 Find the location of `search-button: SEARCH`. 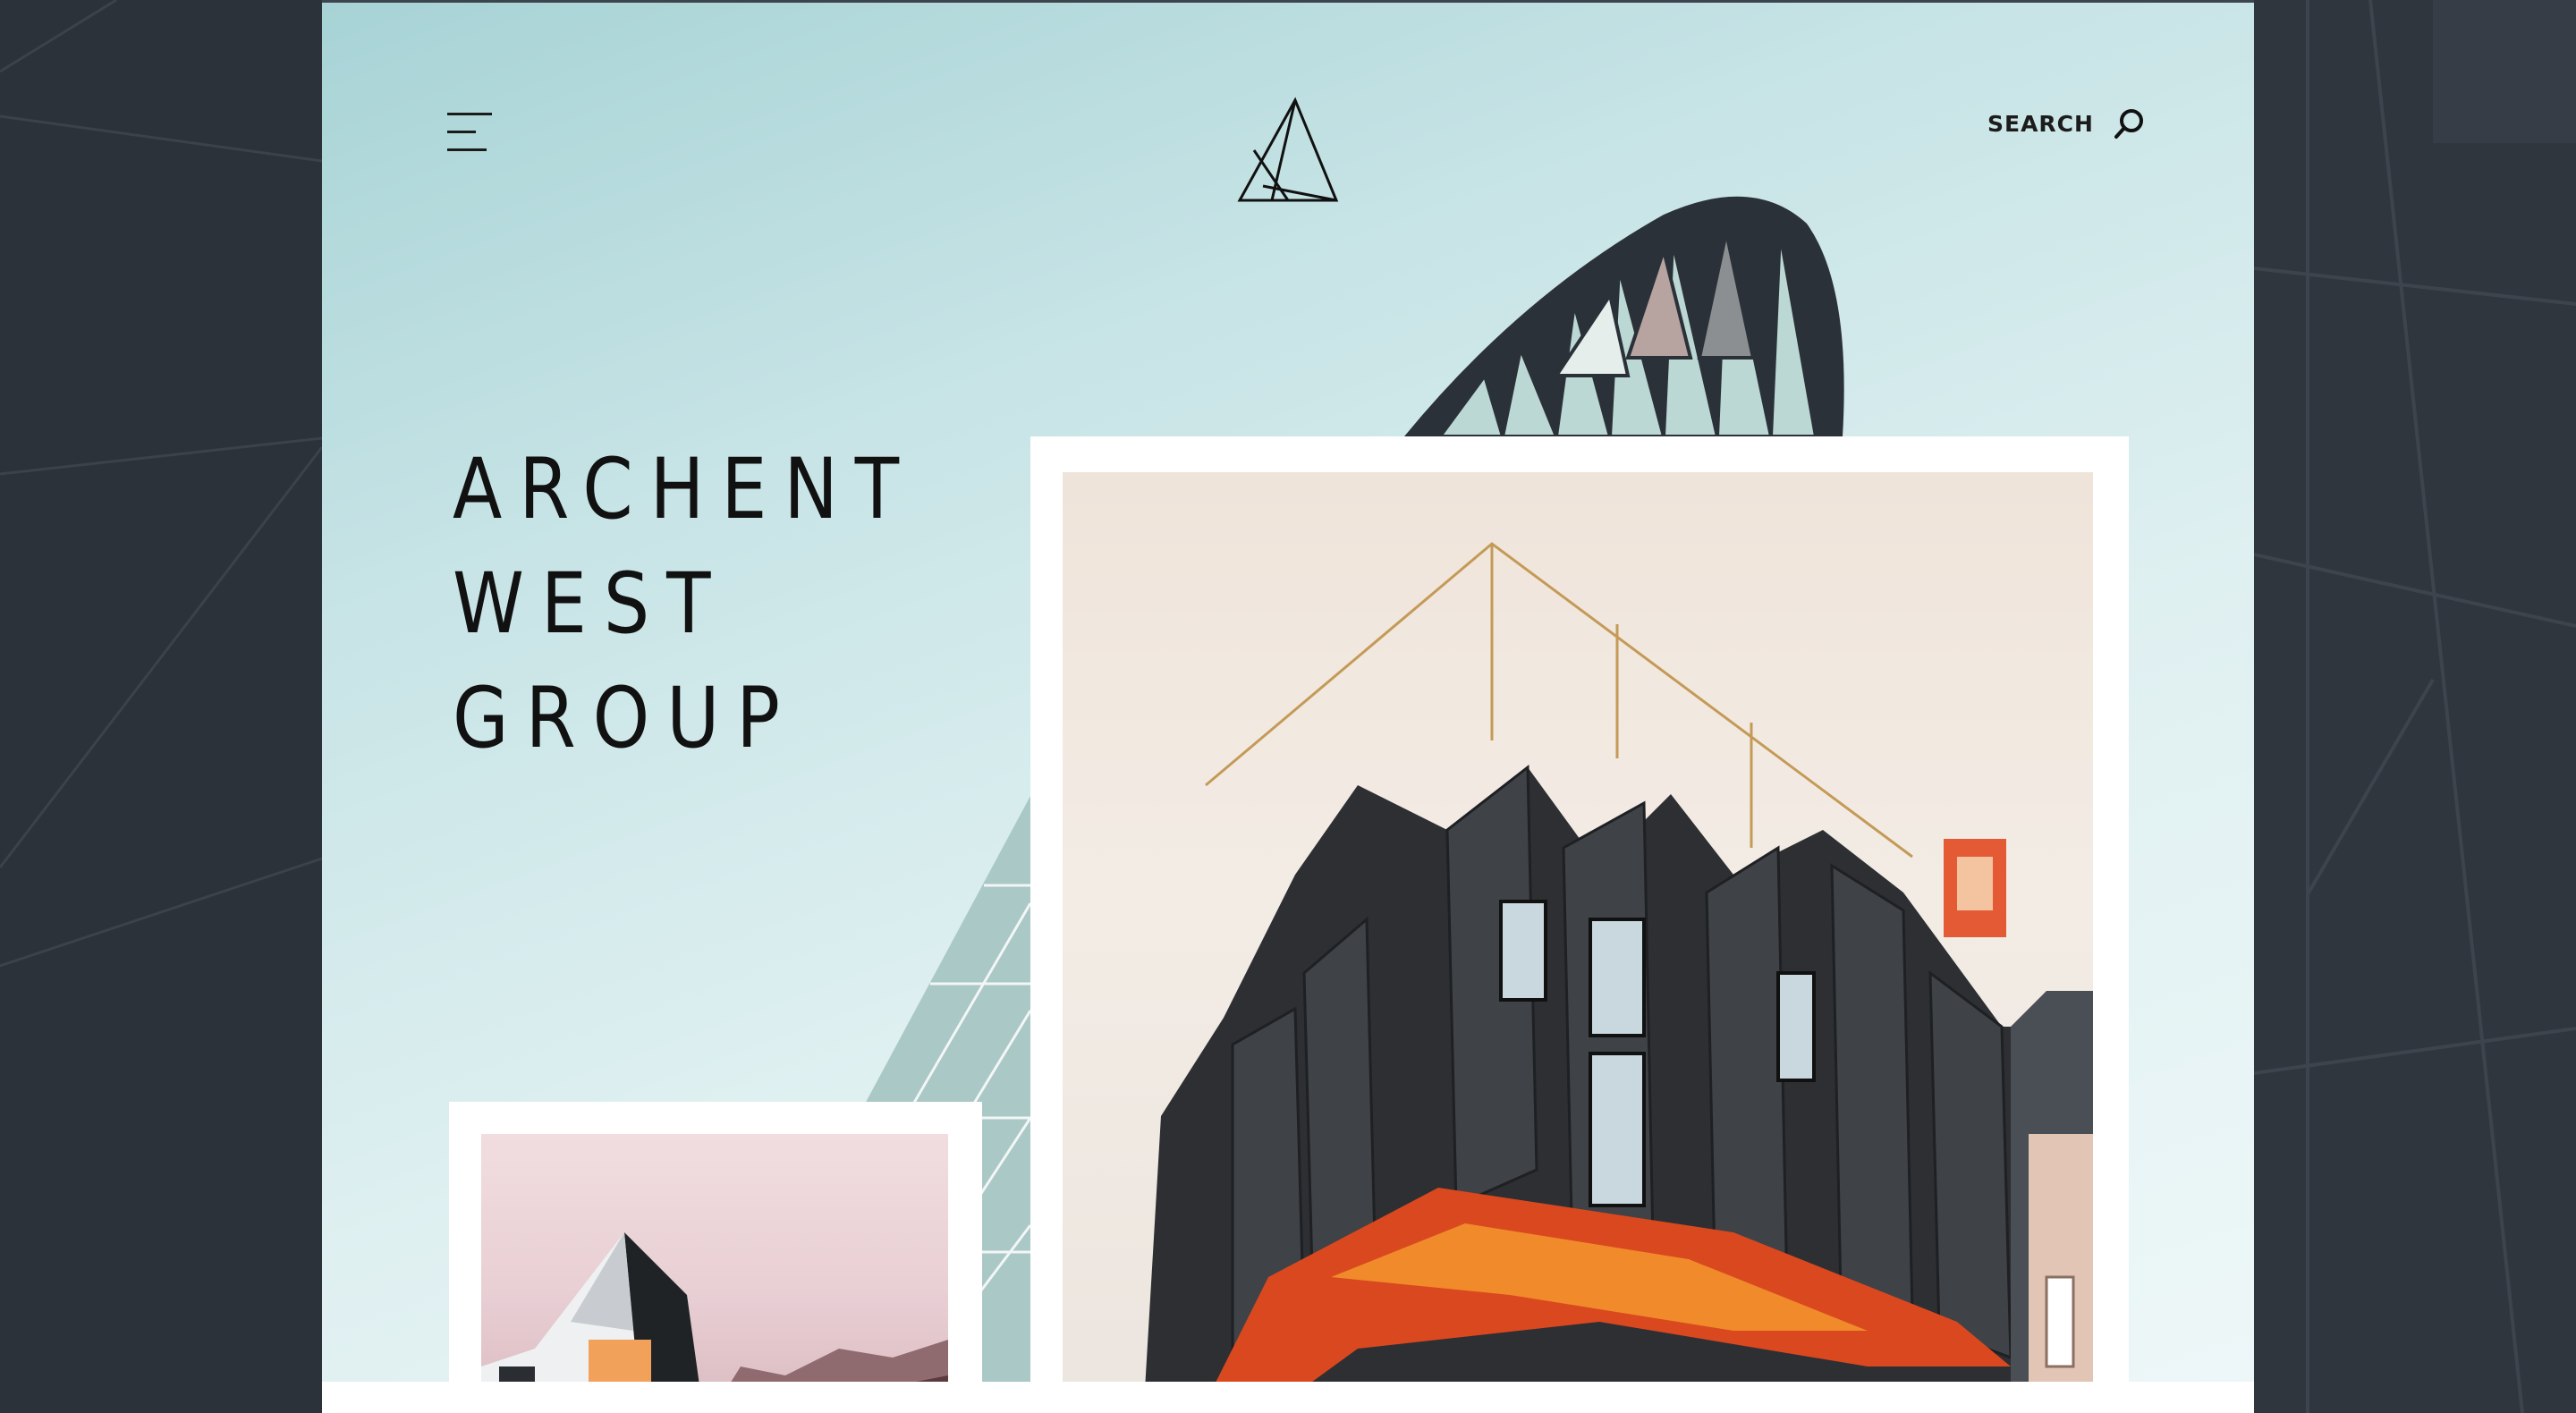

search-button: SEARCH is located at coordinates (2066, 123).